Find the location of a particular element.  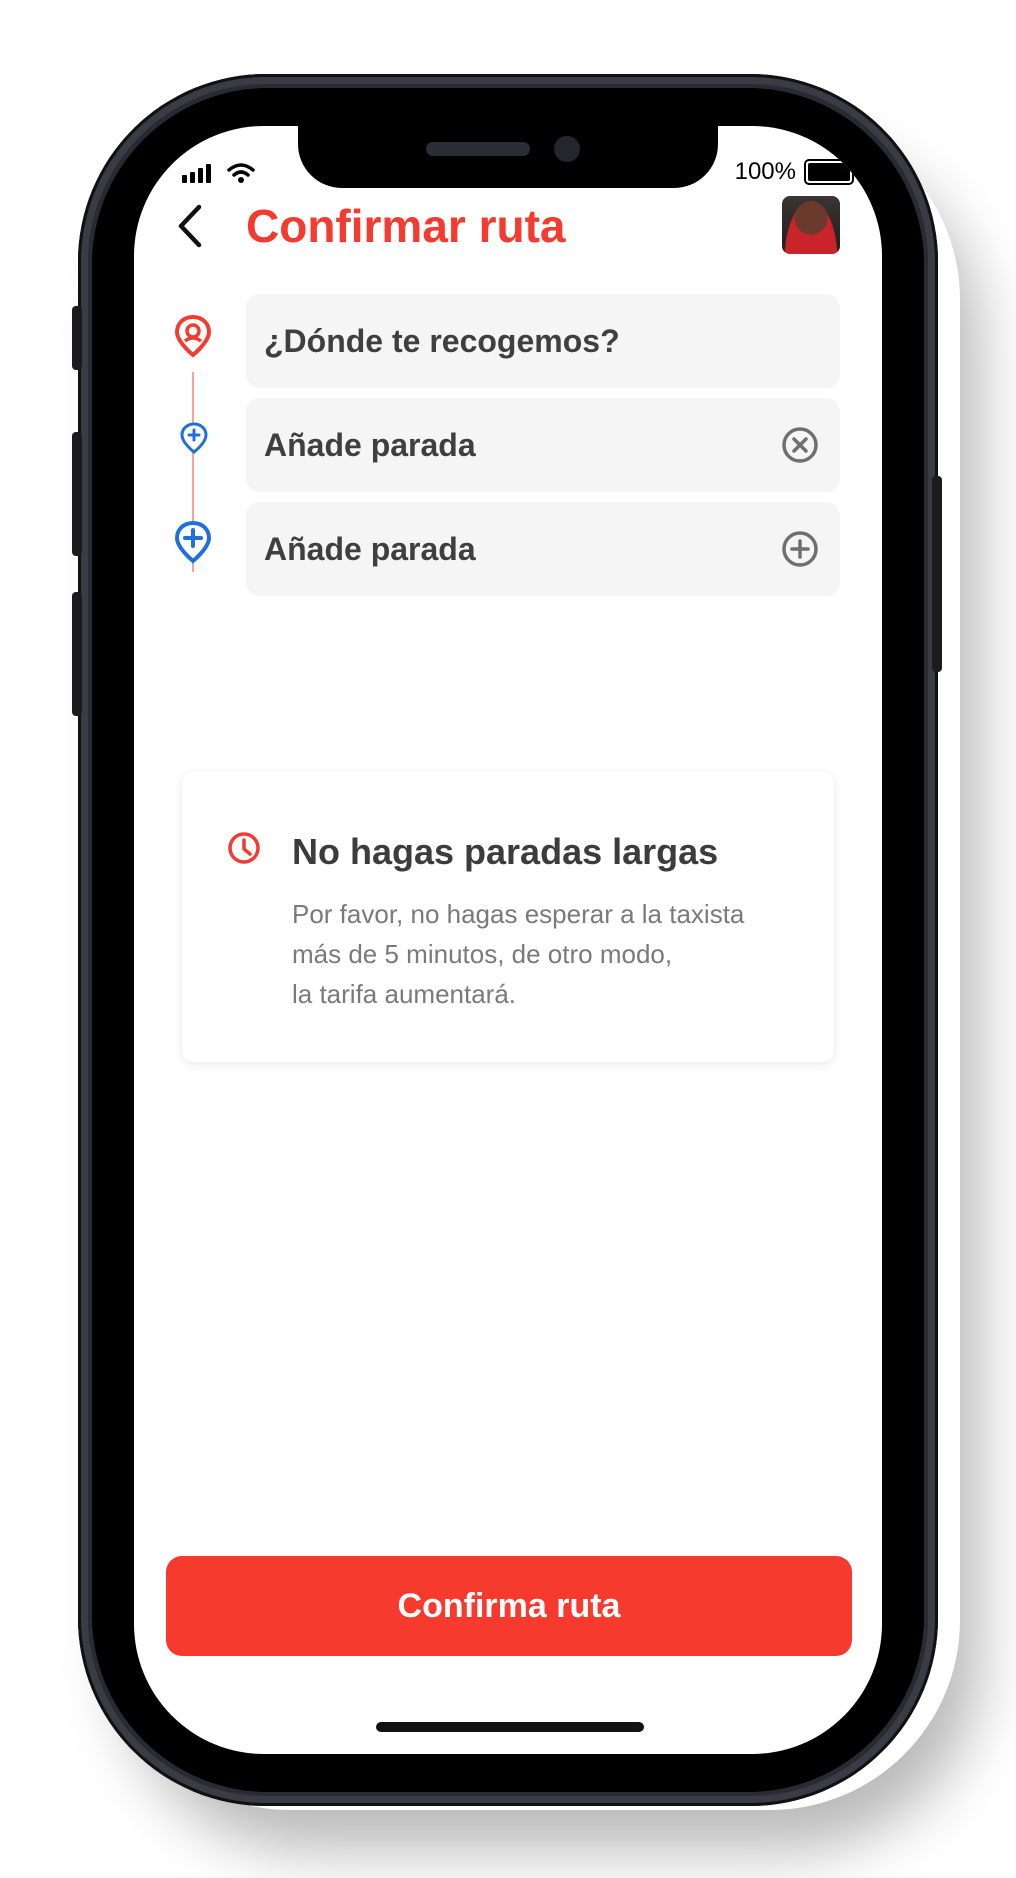

stop-field-1-text: Añade parada is located at coordinates (370, 444).